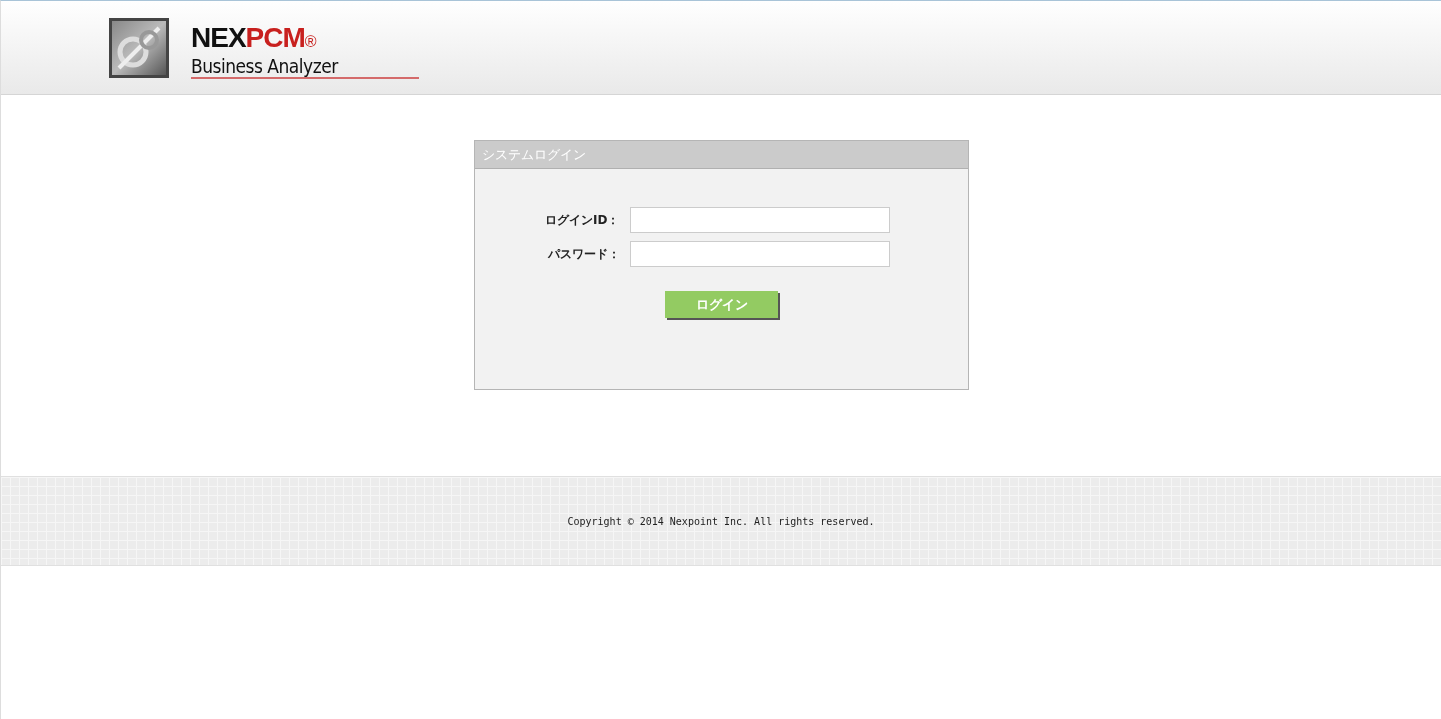 Image resolution: width=1441 pixels, height=719 pixels. What do you see at coordinates (721, 521) in the screenshot?
I see `copyright-text: Copyright © 2014 Nexpoint Inc. All rights reserved.` at bounding box center [721, 521].